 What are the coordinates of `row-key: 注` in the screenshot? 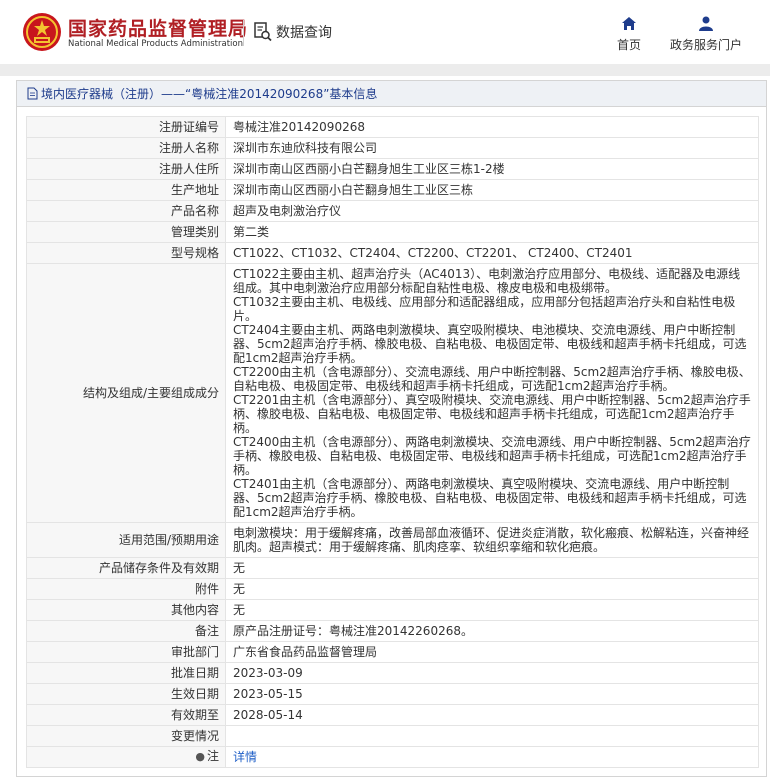 It's located at (212, 756).